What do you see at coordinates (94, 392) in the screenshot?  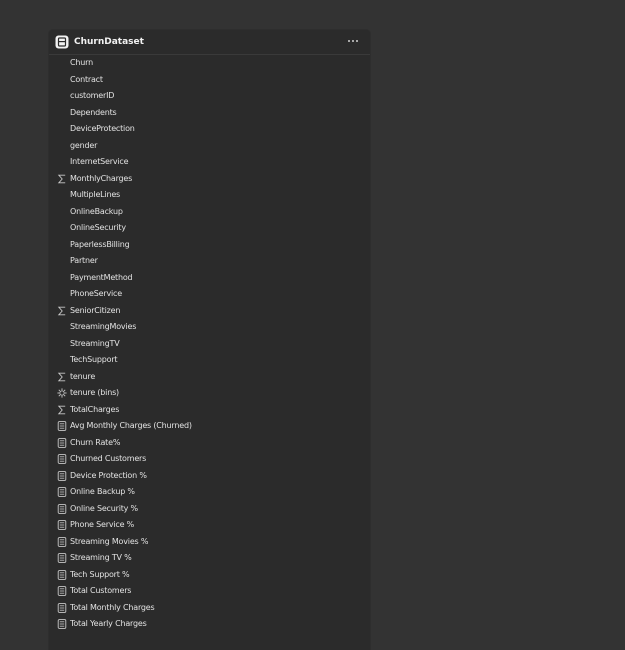 I see `field-label: tenure (bins)` at bounding box center [94, 392].